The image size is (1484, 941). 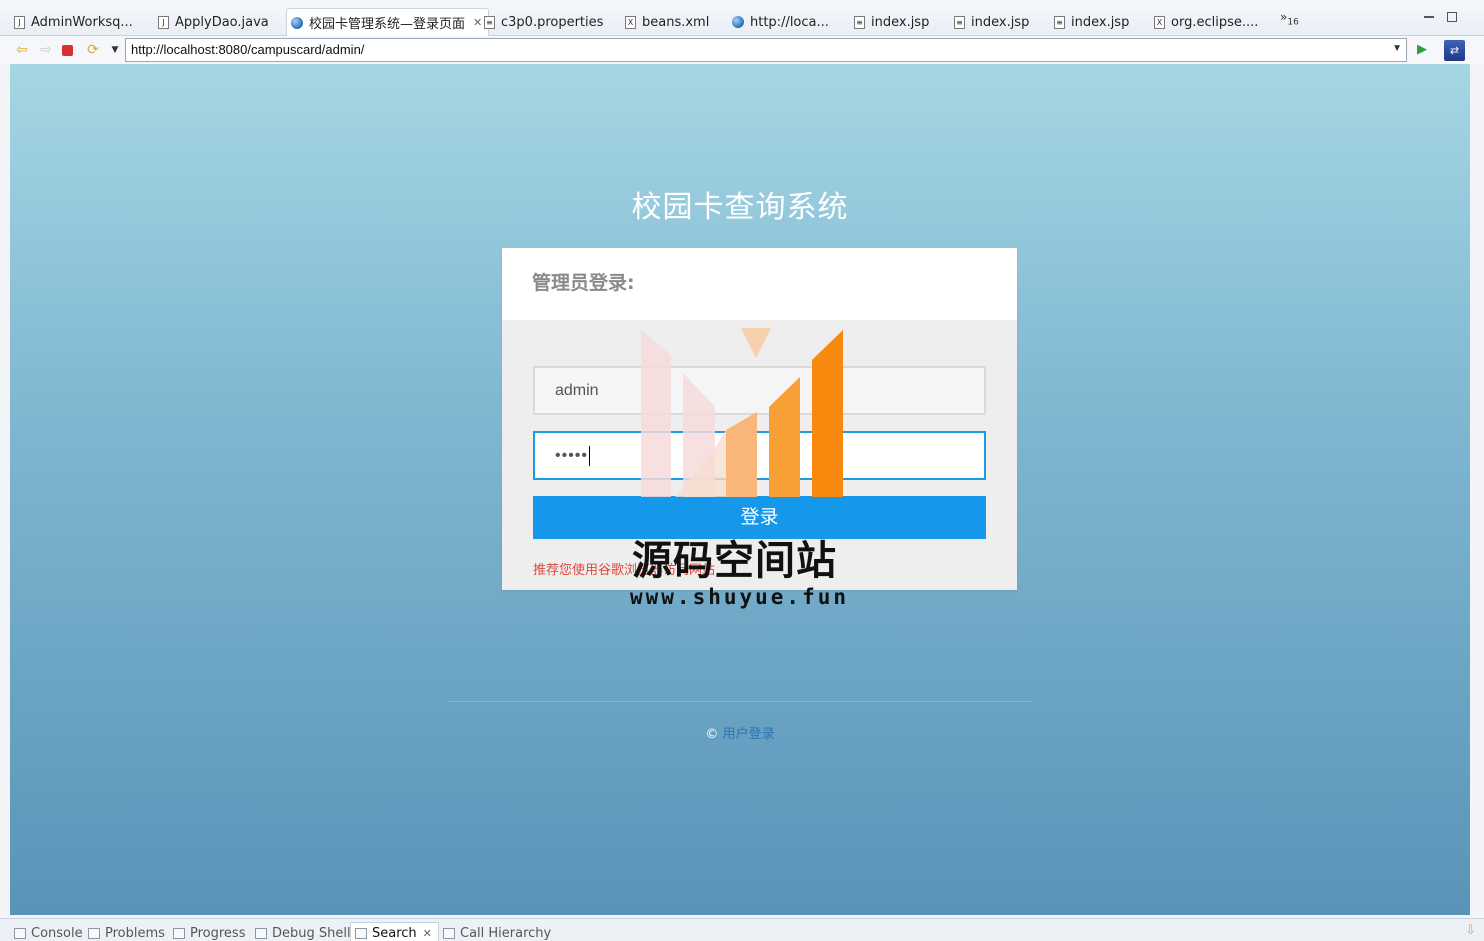 I want to click on refresh-icon: ⟳, so click(x=93, y=50).